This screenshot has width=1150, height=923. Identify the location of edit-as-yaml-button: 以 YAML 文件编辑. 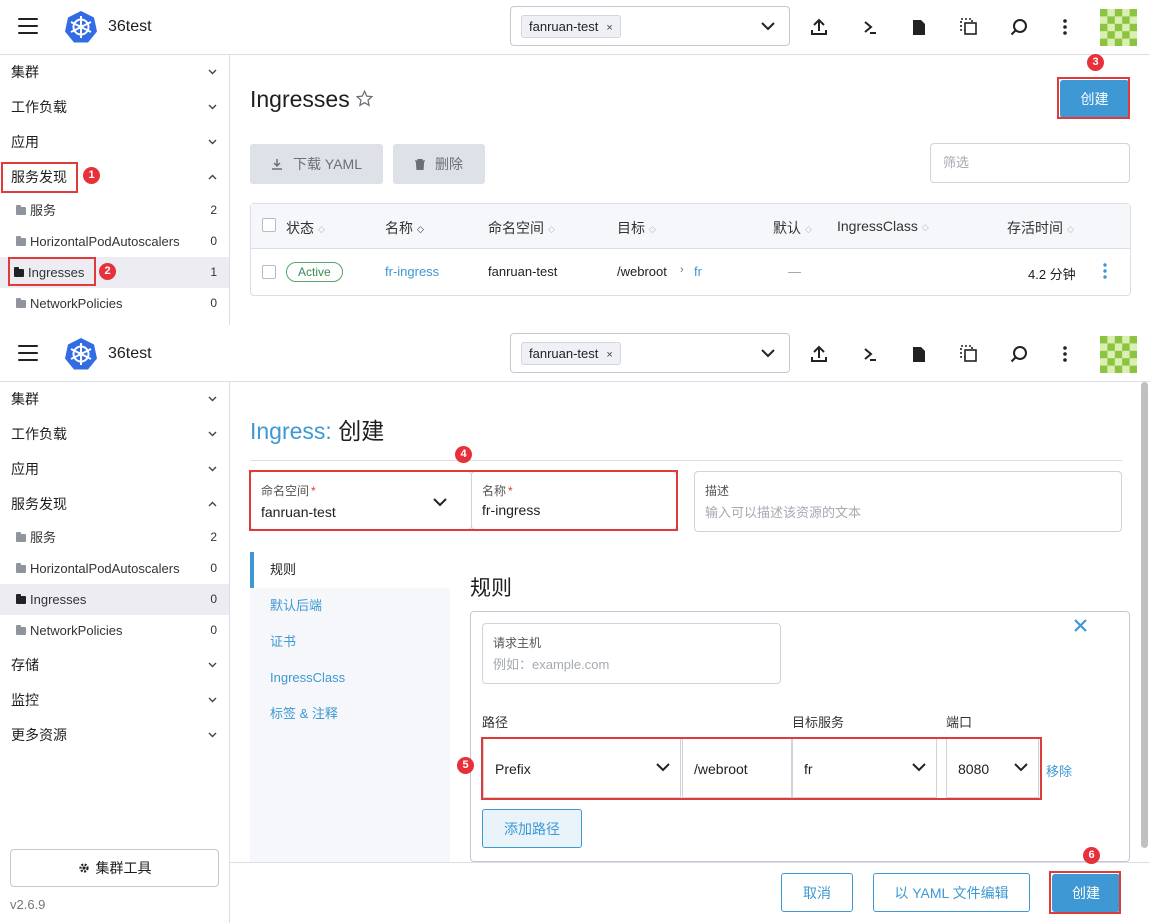
(951, 892).